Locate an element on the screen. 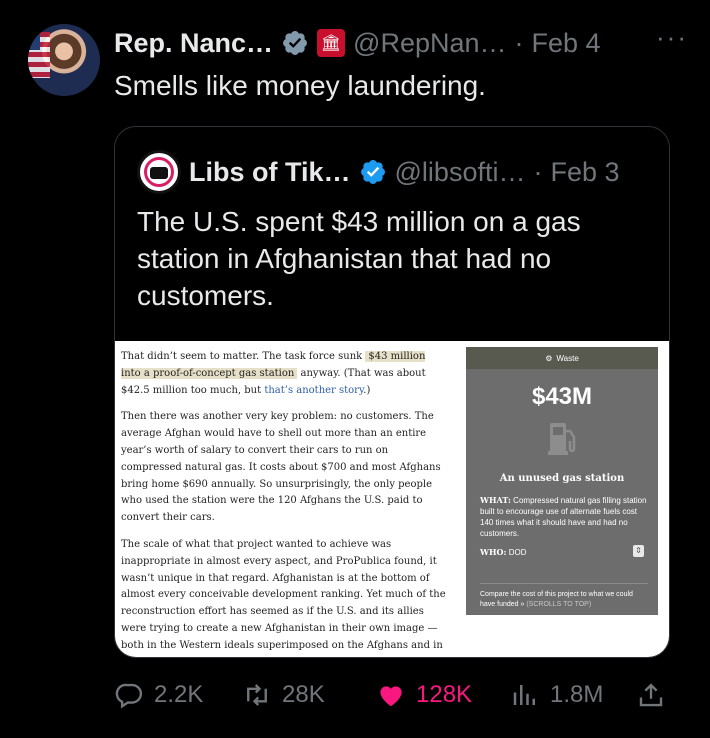 The height and width of the screenshot is (738, 710). card-topbar: ⚙ Waste is located at coordinates (562, 358).